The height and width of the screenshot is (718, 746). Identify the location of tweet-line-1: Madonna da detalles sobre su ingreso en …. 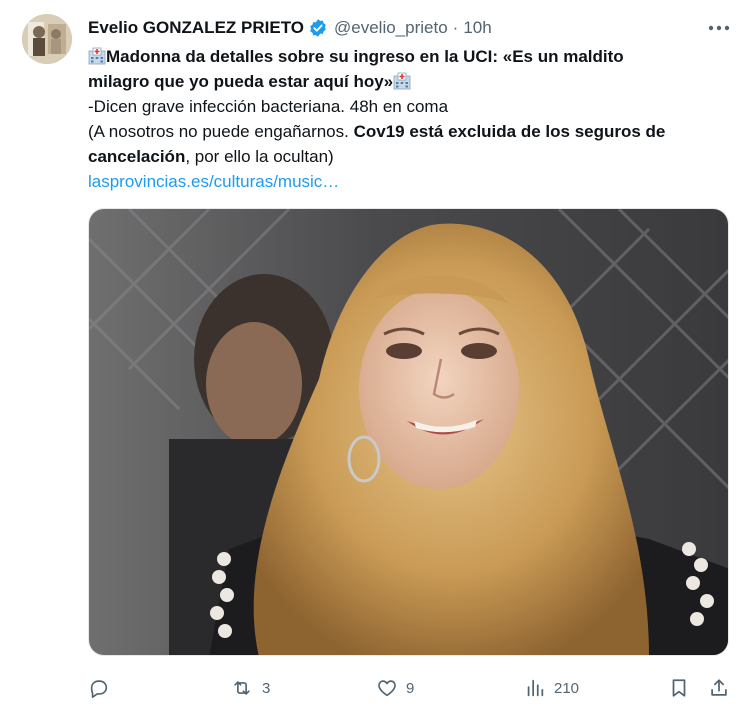
(408, 56).